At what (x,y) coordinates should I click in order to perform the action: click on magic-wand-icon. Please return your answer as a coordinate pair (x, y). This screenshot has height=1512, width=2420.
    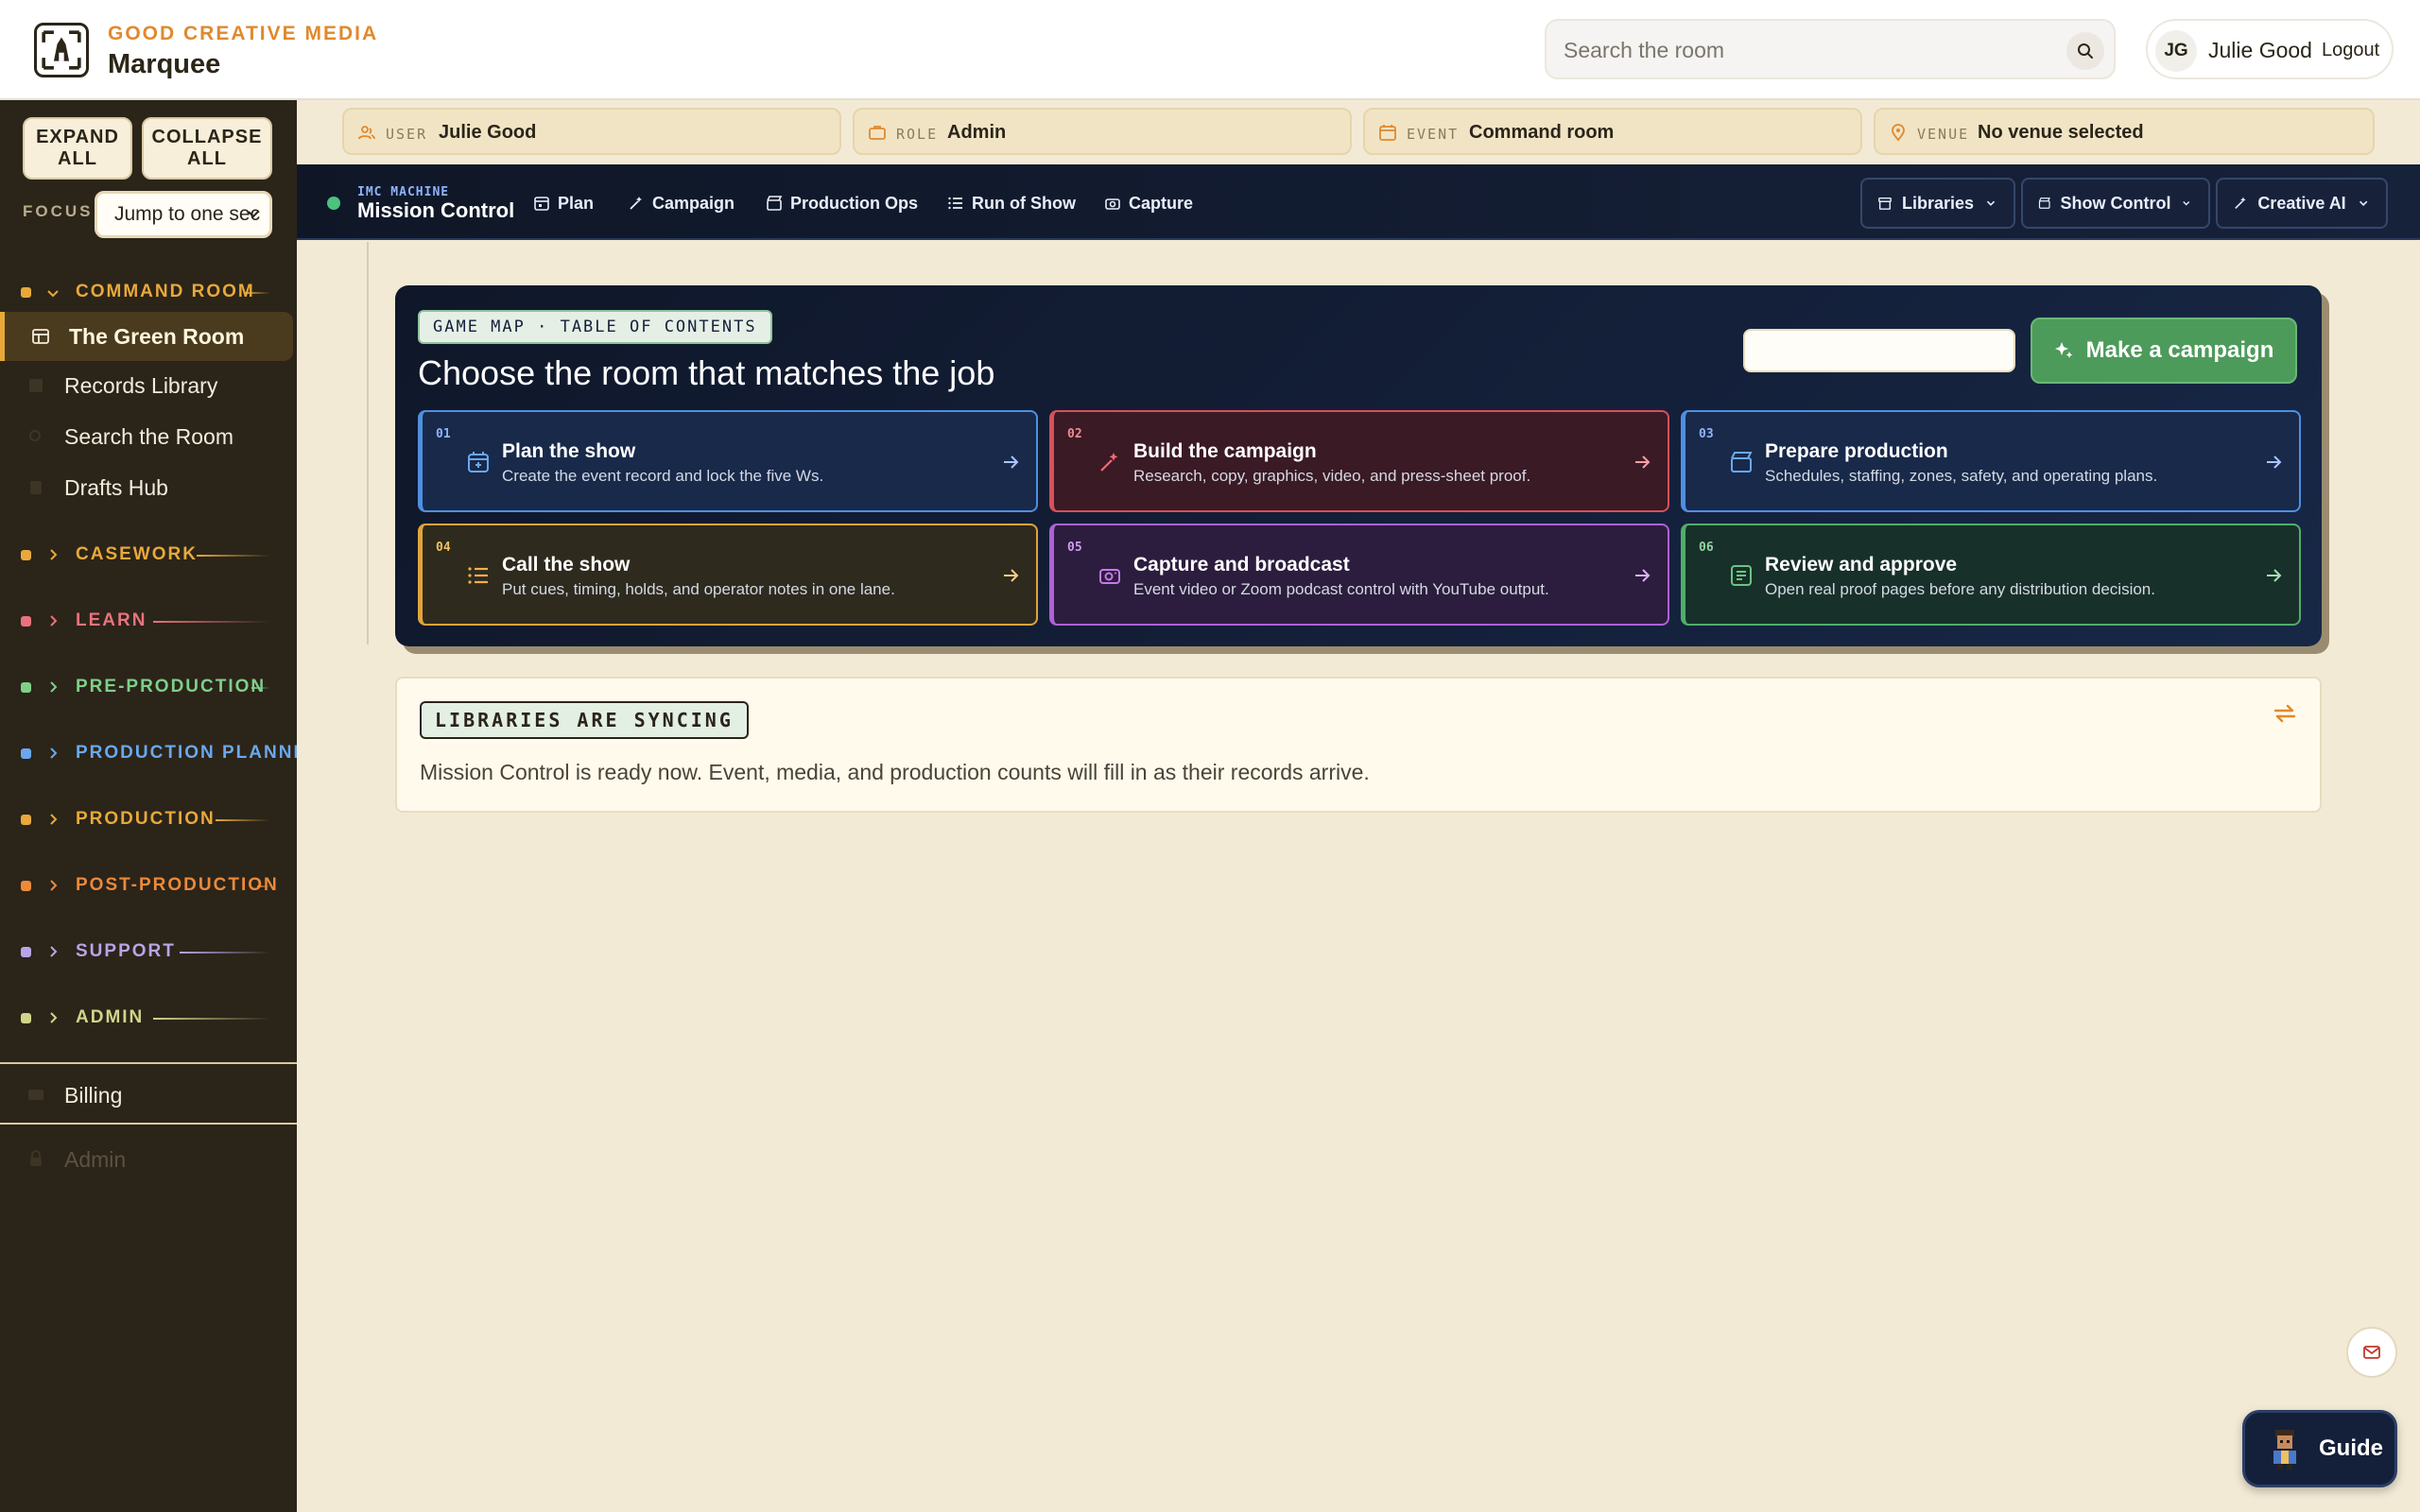
    Looking at the image, I should click on (1109, 462).